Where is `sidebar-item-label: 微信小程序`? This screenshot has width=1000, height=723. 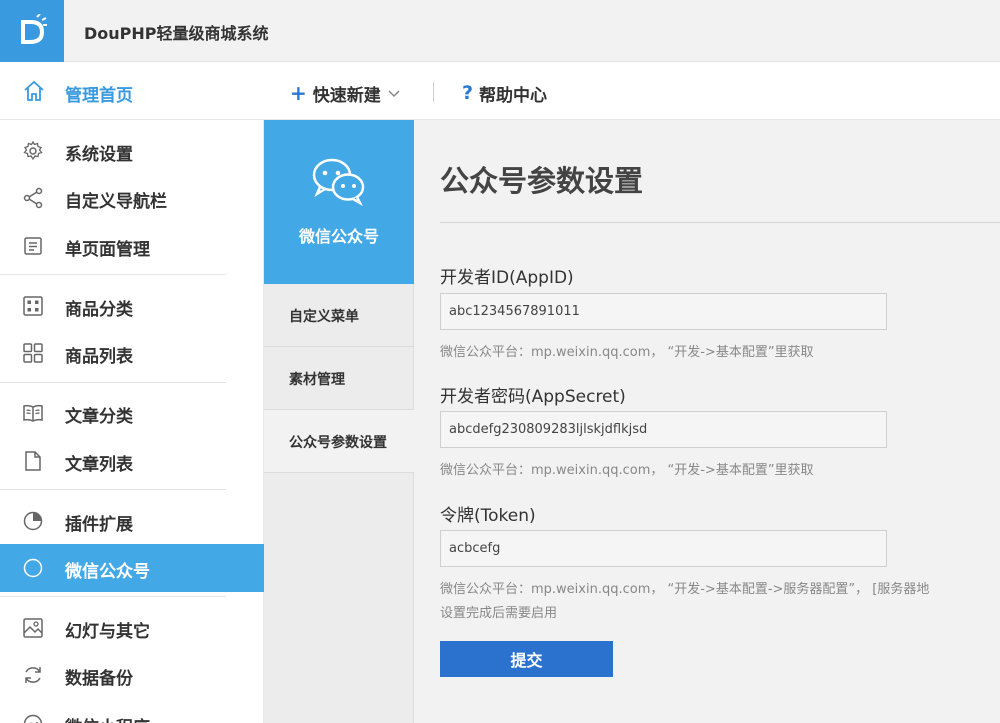
sidebar-item-label: 微信小程序 is located at coordinates (107, 718).